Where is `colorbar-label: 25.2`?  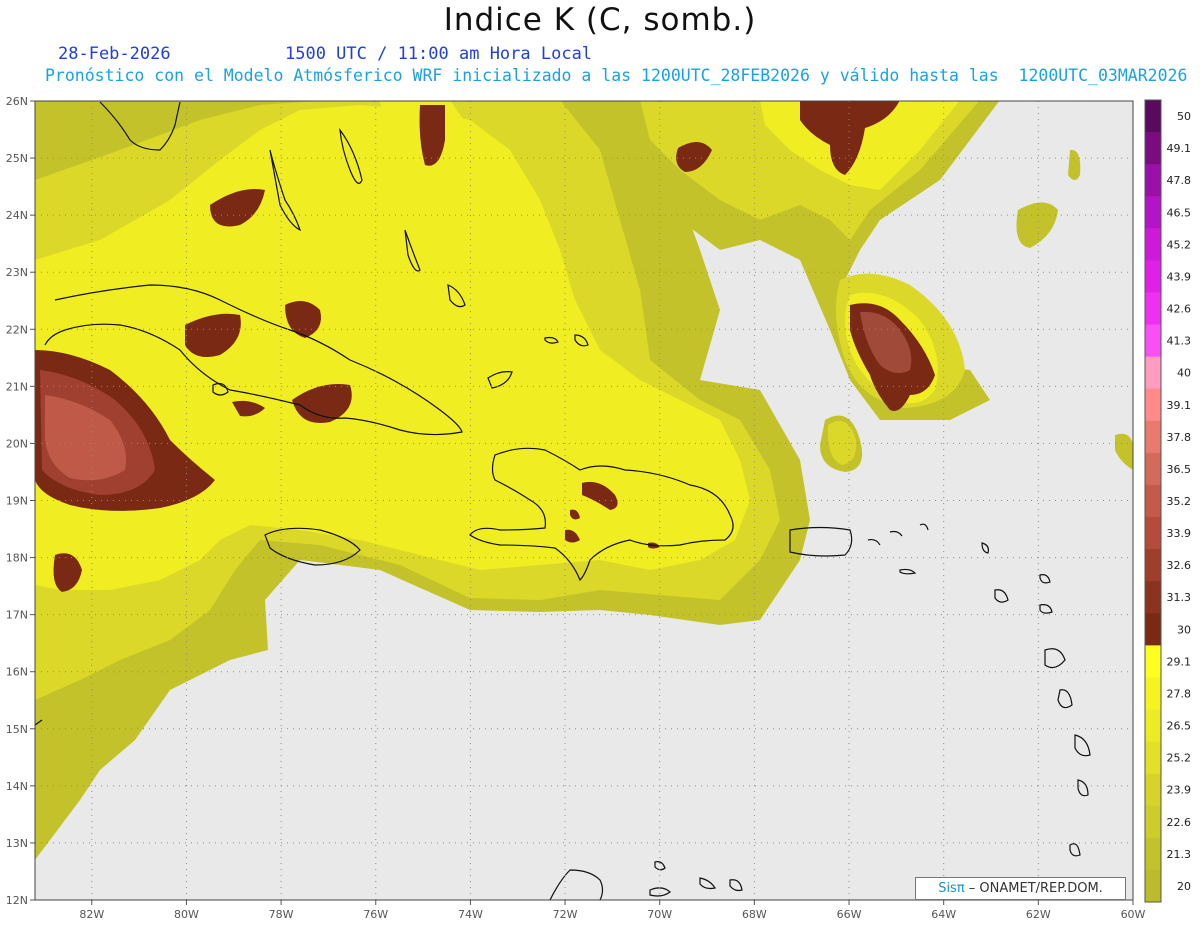
colorbar-label: 25.2 is located at coordinates (1179, 758).